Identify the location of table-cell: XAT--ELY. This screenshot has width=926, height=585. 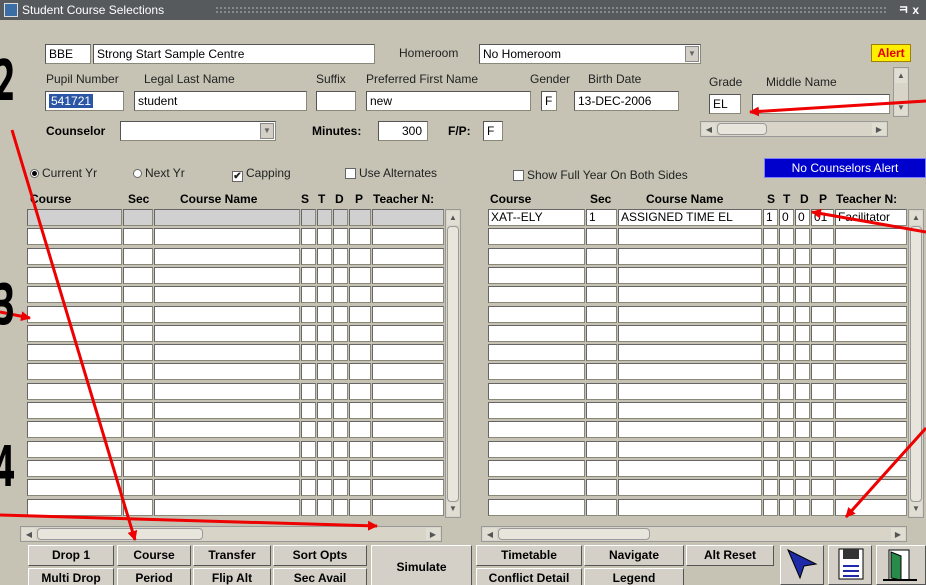
(536, 217).